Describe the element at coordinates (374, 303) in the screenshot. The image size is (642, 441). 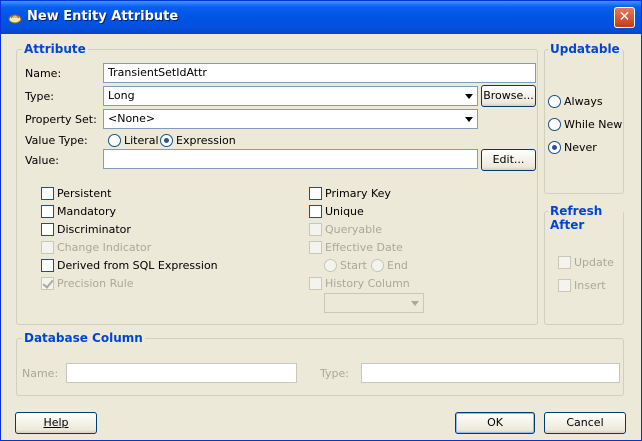
I see `history-column-dropdown` at that location.